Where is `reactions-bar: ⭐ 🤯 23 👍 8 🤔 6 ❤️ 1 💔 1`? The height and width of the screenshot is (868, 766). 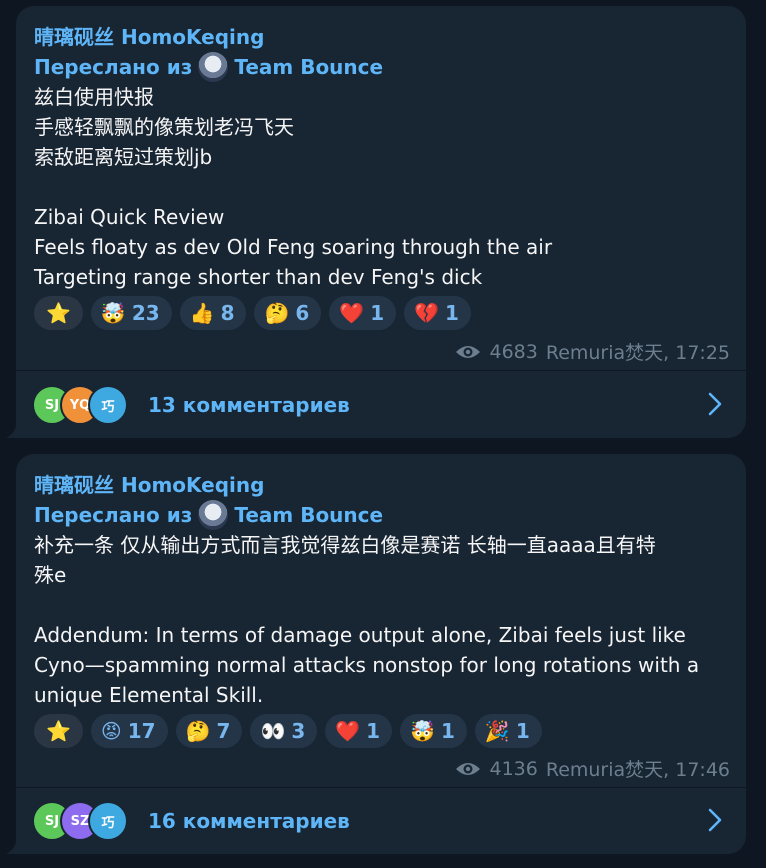
reactions-bar: ⭐ 🤯 23 👍 8 🤔 6 ❤️ 1 💔 1 is located at coordinates (381, 313).